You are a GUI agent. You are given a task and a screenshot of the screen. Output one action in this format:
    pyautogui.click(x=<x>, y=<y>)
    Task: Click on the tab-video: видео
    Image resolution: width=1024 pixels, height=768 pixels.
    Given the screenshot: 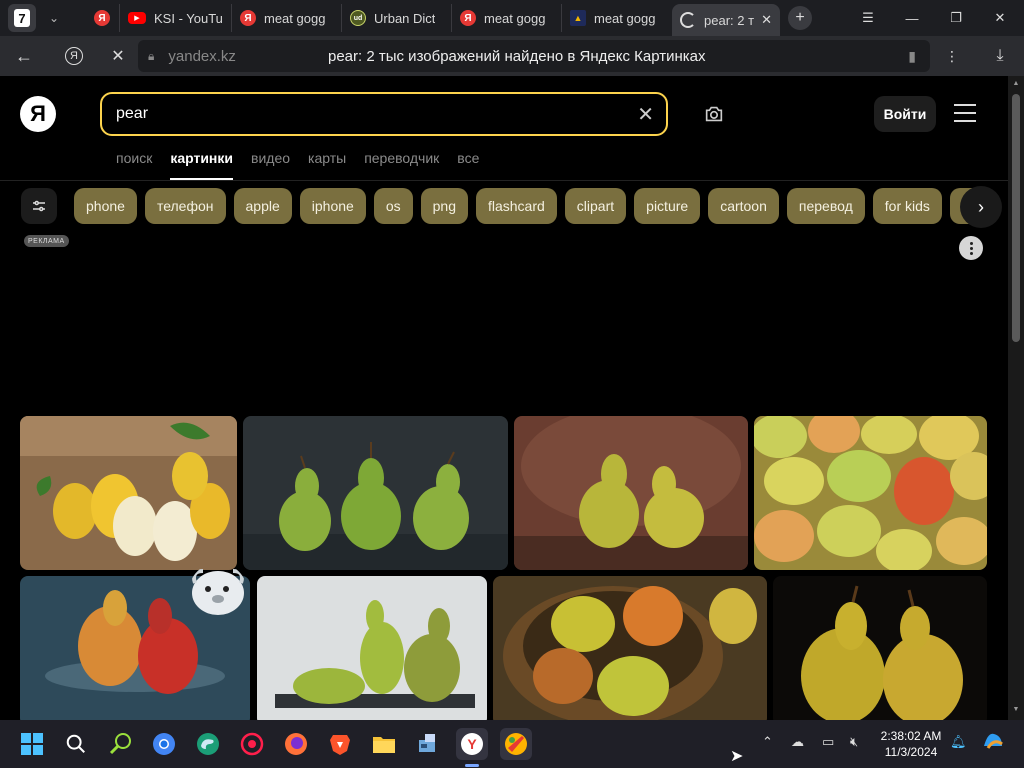 What is the action you would take?
    pyautogui.click(x=270, y=165)
    